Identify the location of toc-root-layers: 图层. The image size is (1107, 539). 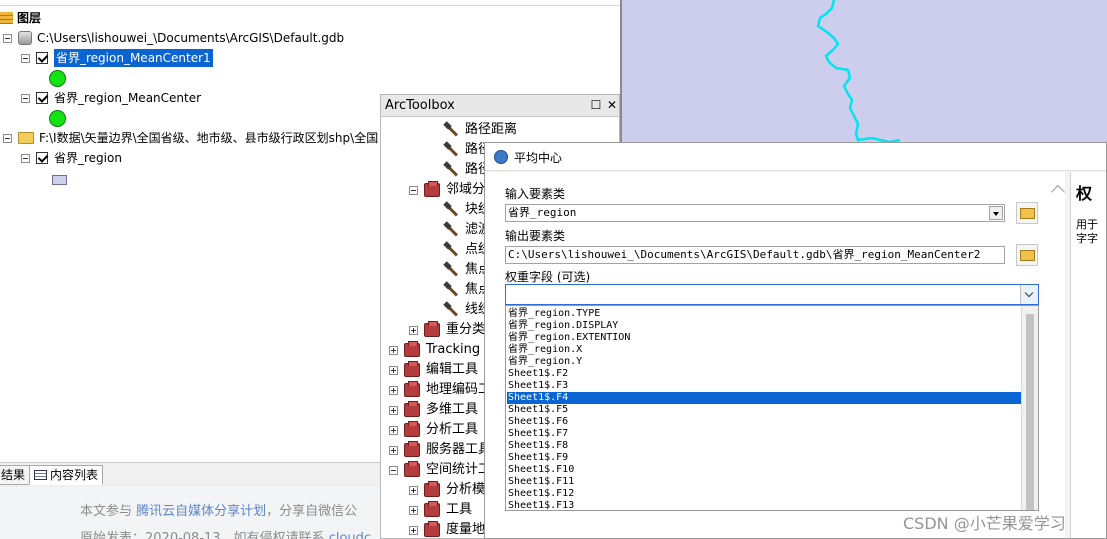
(20, 18).